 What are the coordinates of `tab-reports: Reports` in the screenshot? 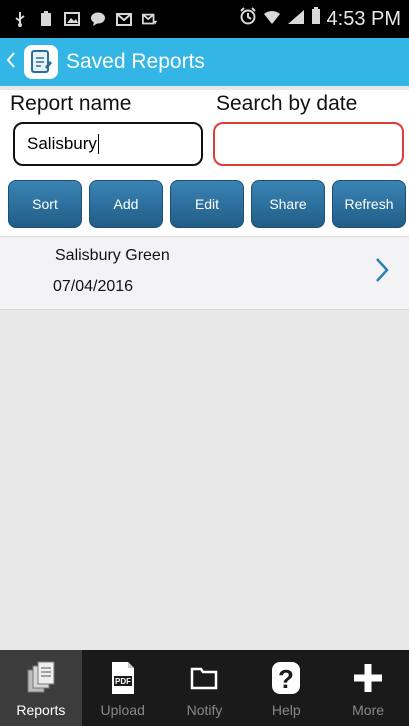 It's located at (41, 688).